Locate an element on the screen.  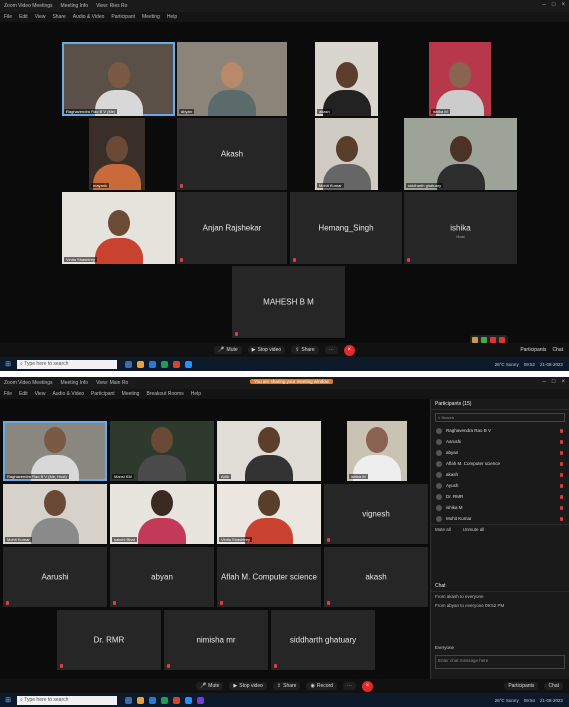
video-tile: abyan is located at coordinates (232, 79).